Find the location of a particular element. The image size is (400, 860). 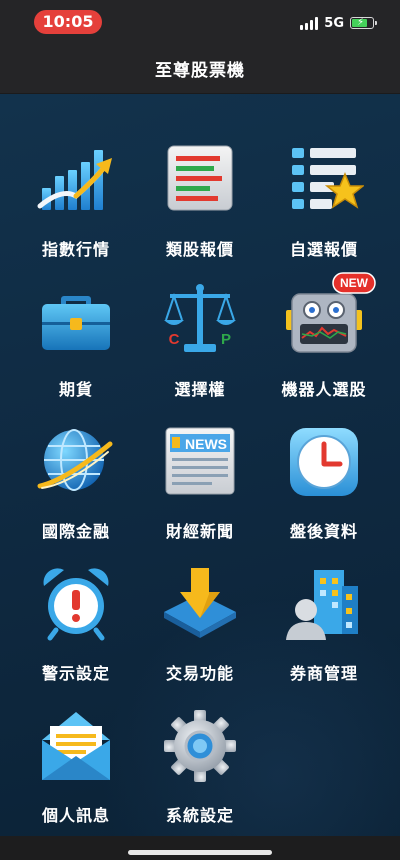

menu-label: 警示設定 is located at coordinates (75, 673).